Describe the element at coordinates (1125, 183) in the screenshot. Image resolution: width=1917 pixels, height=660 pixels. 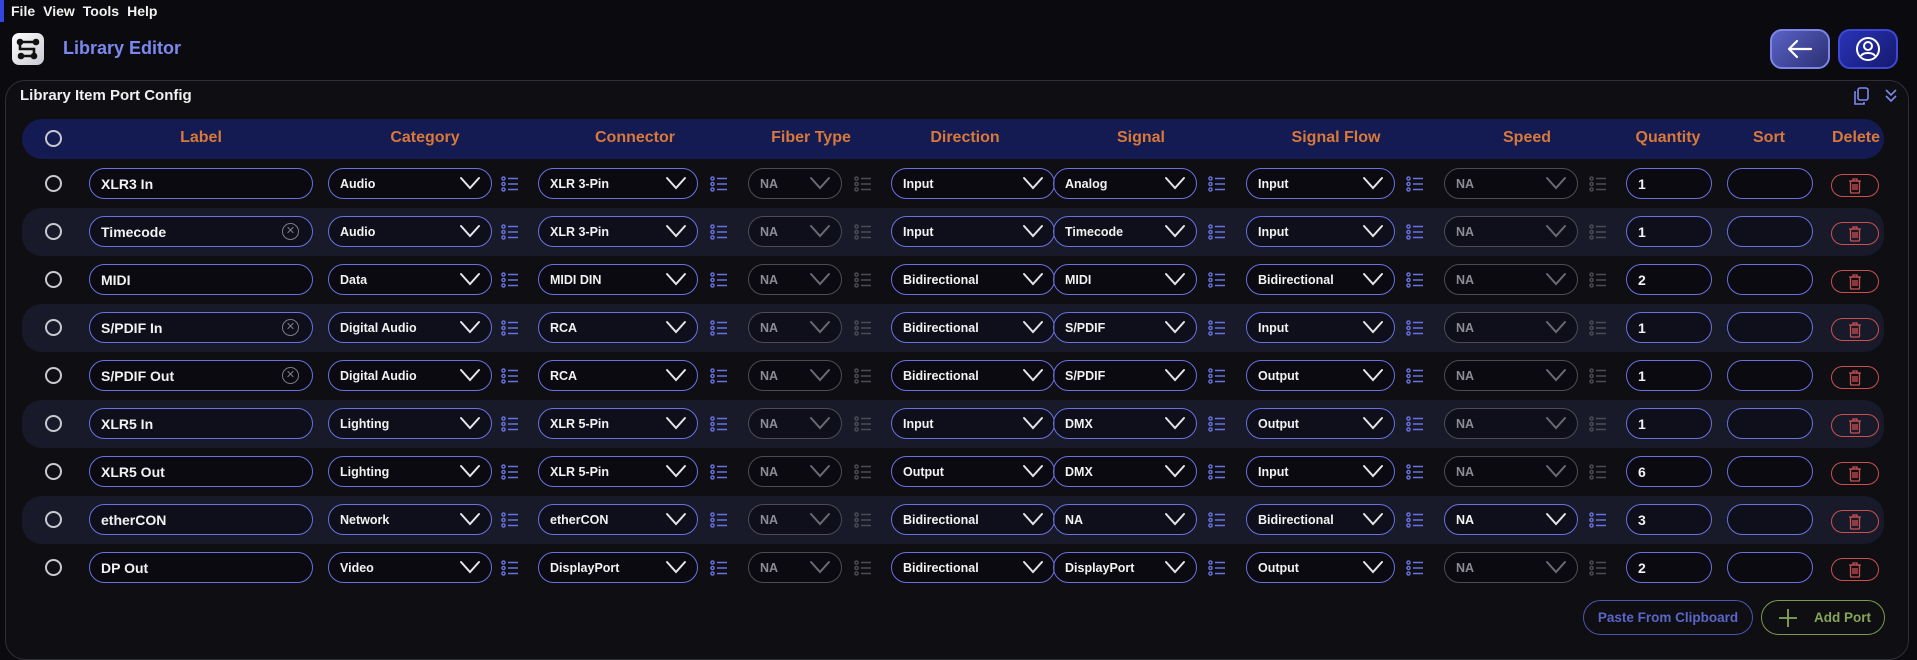
I see `signal-select: Analog` at that location.